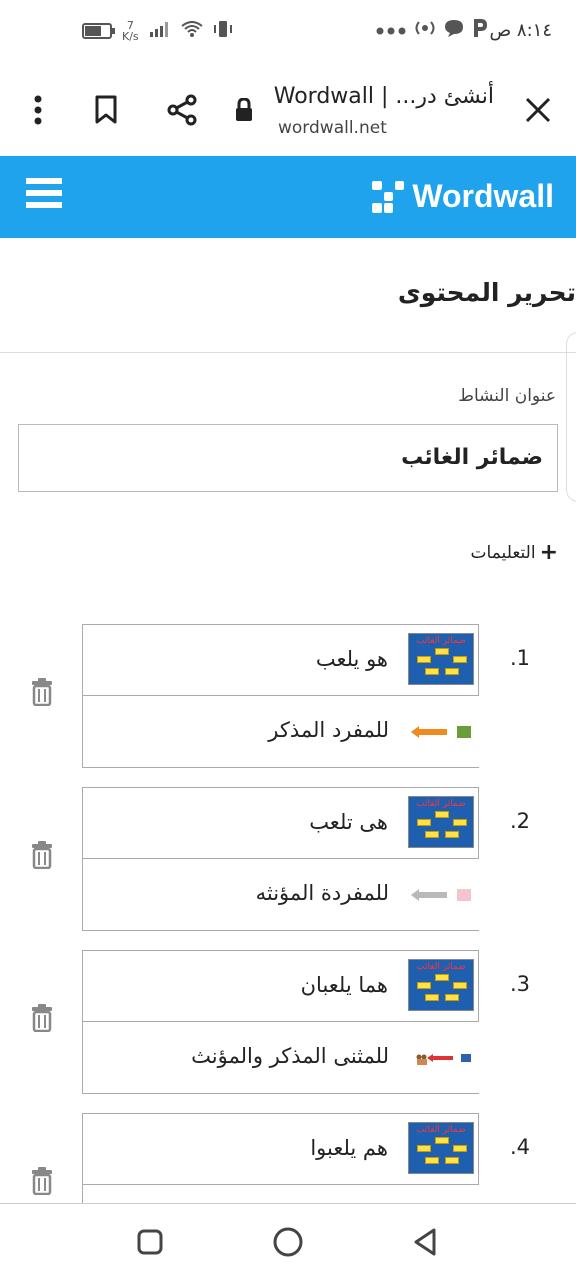 The height and width of the screenshot is (1280, 576). I want to click on hotspot-icon, so click(425, 30).